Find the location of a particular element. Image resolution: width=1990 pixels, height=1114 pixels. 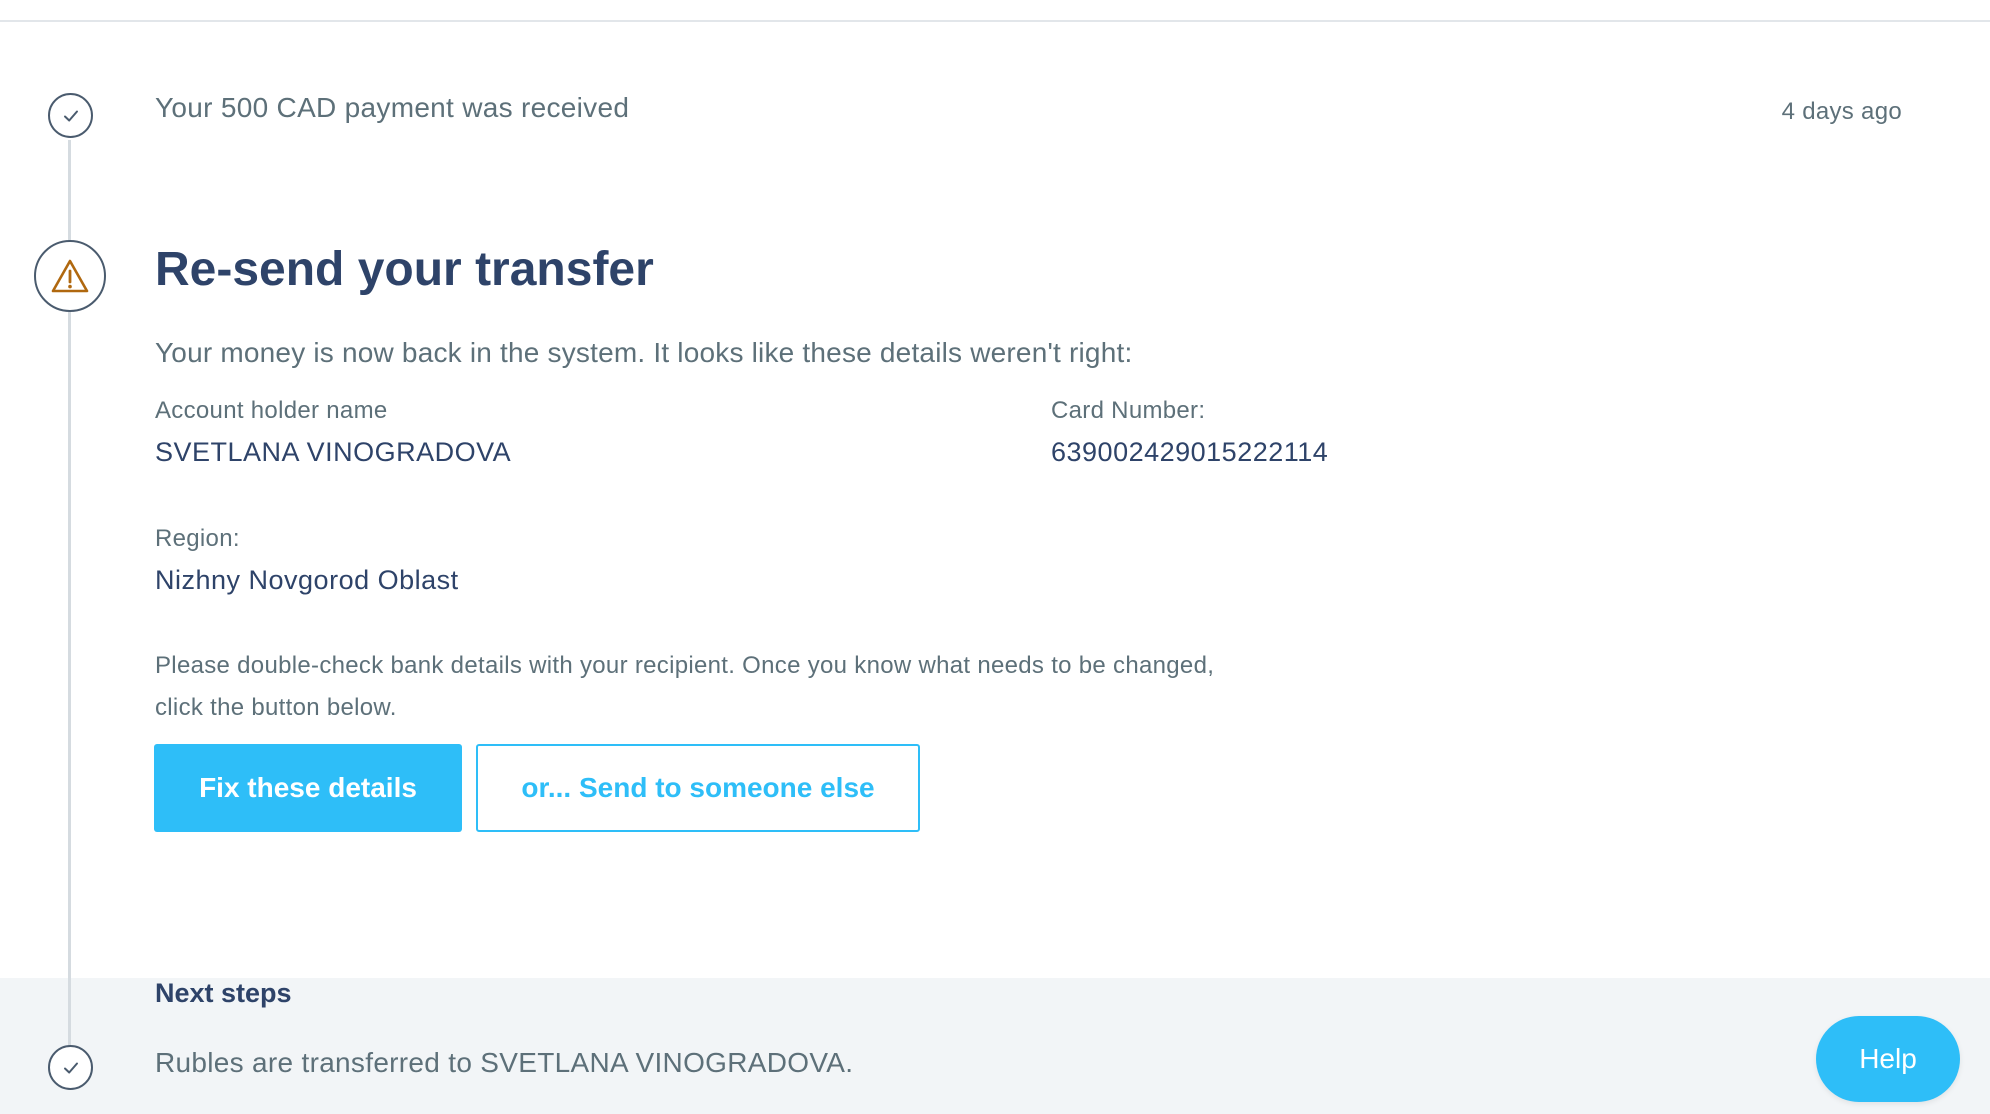

top-divider is located at coordinates (995, 21).